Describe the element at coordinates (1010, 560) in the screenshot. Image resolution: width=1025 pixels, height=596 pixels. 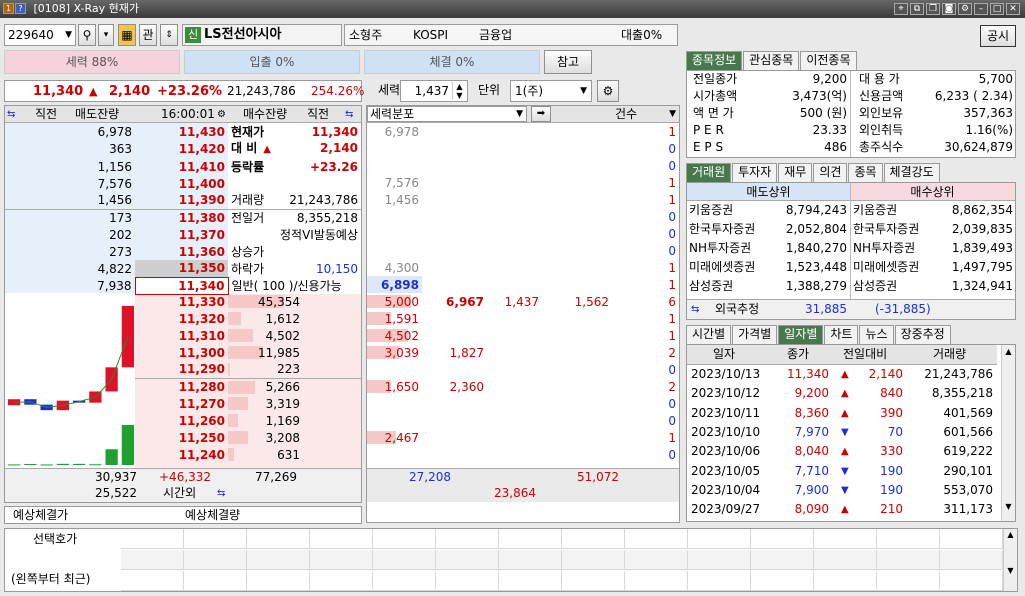
I see `scrollbar: ▲ ▼` at that location.